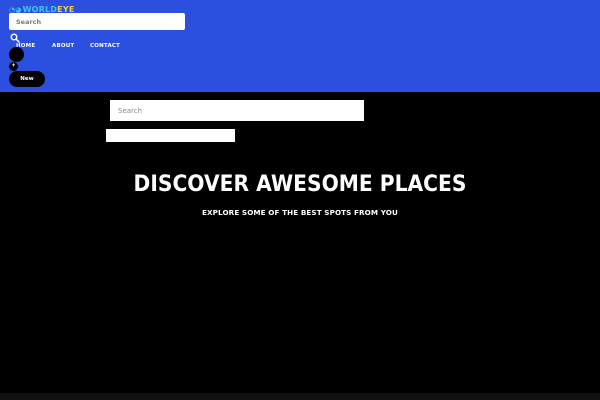  I want to click on search-icon, so click(15, 38).